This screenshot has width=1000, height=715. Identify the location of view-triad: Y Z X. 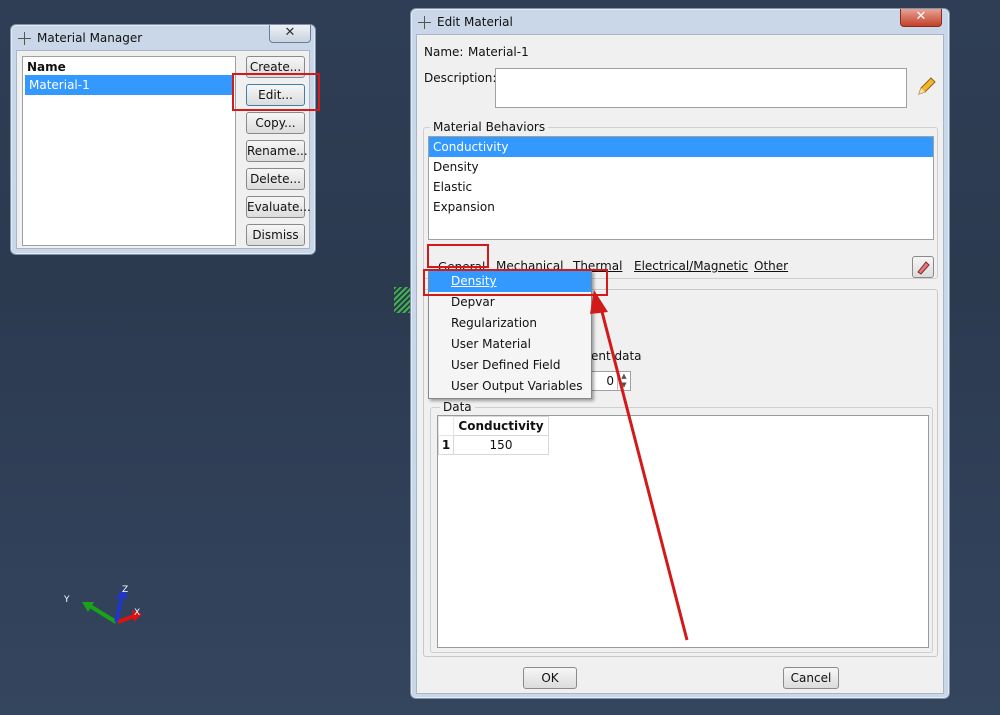
(102, 604).